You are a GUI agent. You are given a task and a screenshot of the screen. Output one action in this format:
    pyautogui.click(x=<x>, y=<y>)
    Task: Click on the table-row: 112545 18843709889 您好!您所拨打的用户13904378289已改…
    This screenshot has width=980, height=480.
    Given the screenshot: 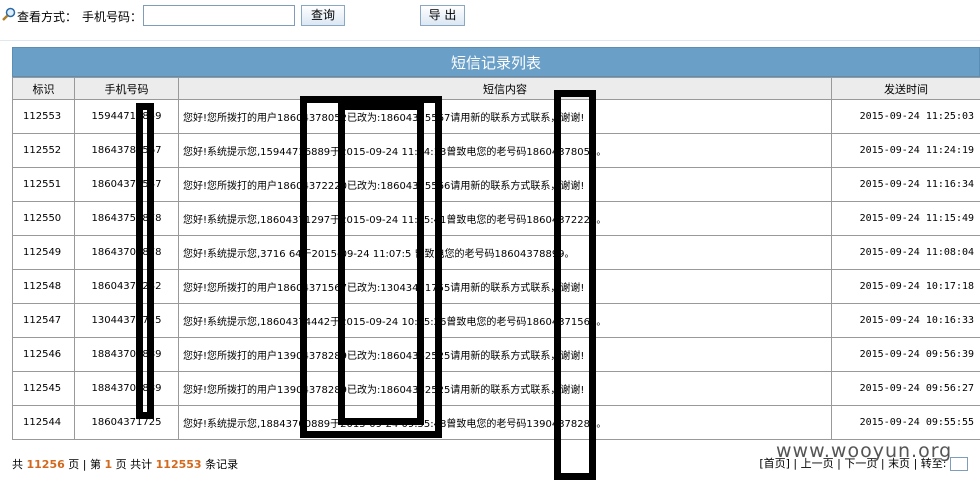 What is the action you would take?
    pyautogui.click(x=496, y=388)
    